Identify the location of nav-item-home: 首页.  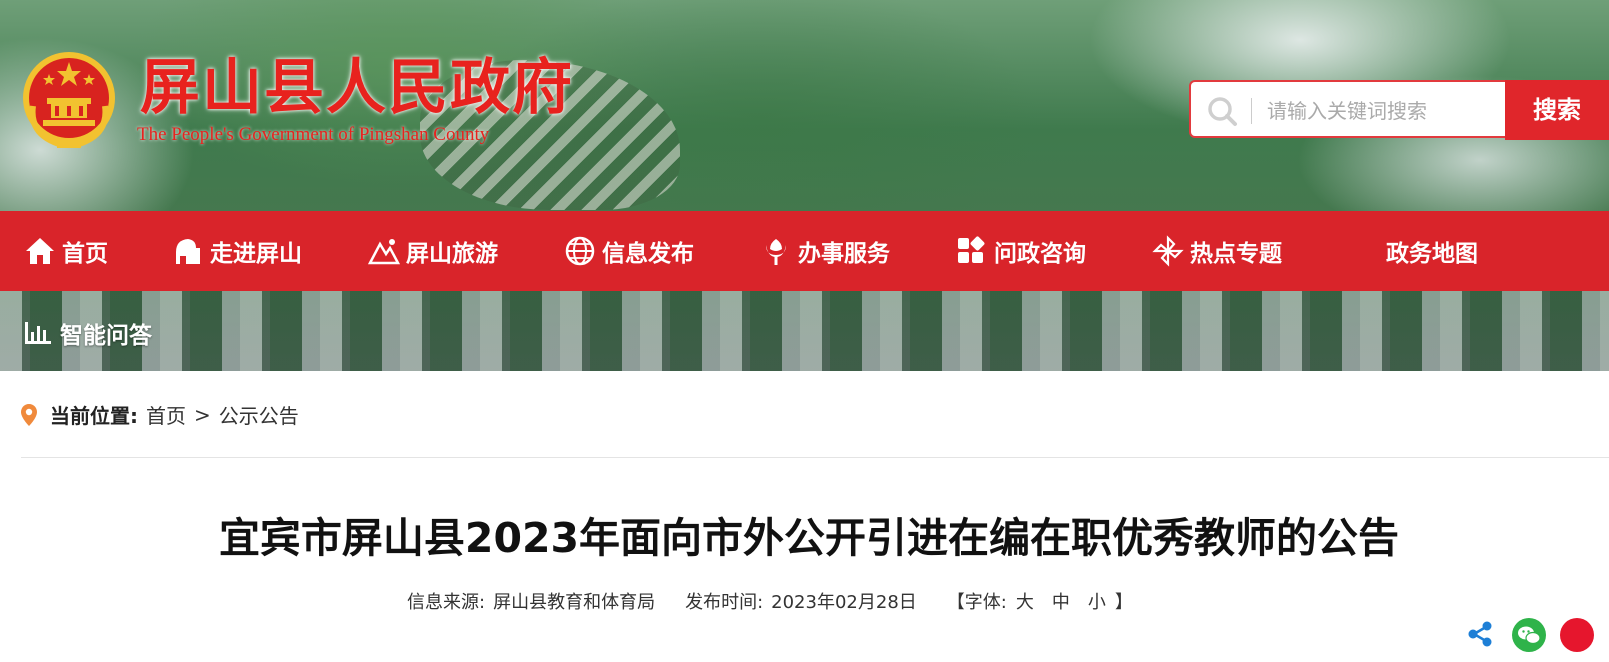
(66, 251).